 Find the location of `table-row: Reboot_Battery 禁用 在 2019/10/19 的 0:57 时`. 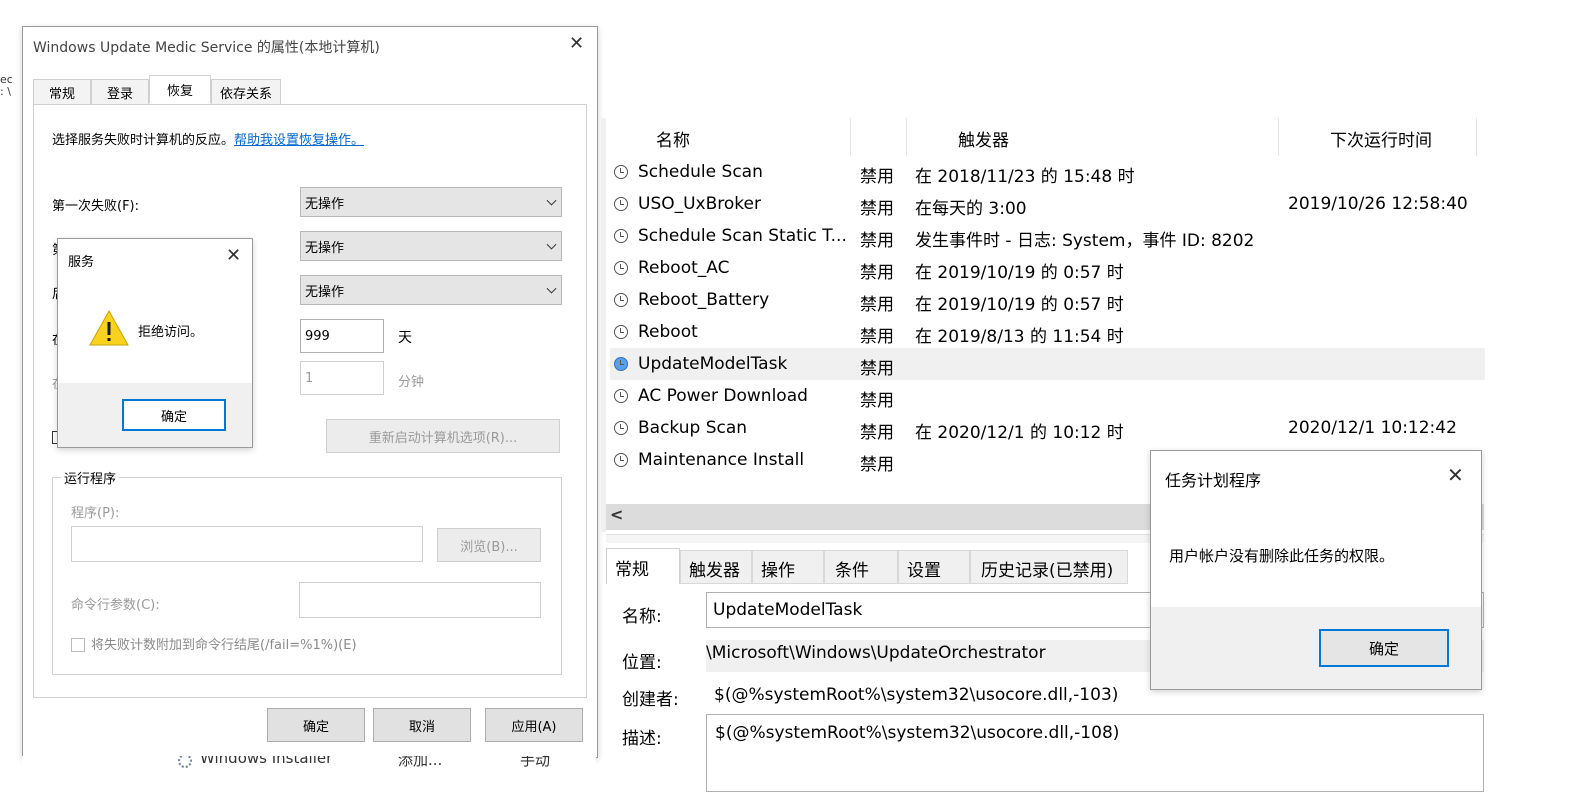

table-row: Reboot_Battery 禁用 在 2019/10/19 的 0:57 时 is located at coordinates (1047, 300).